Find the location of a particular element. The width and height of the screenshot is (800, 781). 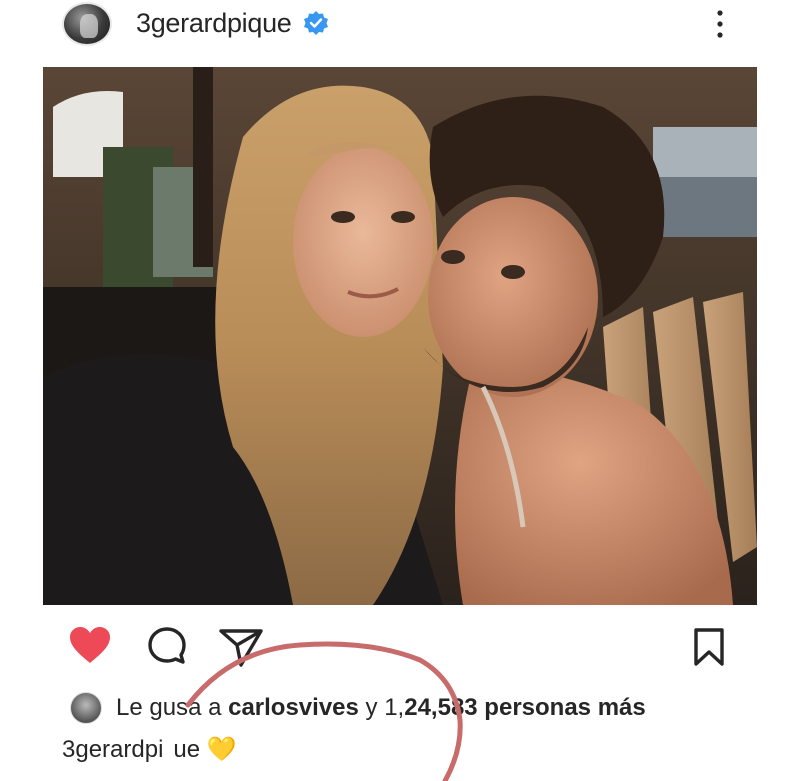

send-icon is located at coordinates (241, 647).